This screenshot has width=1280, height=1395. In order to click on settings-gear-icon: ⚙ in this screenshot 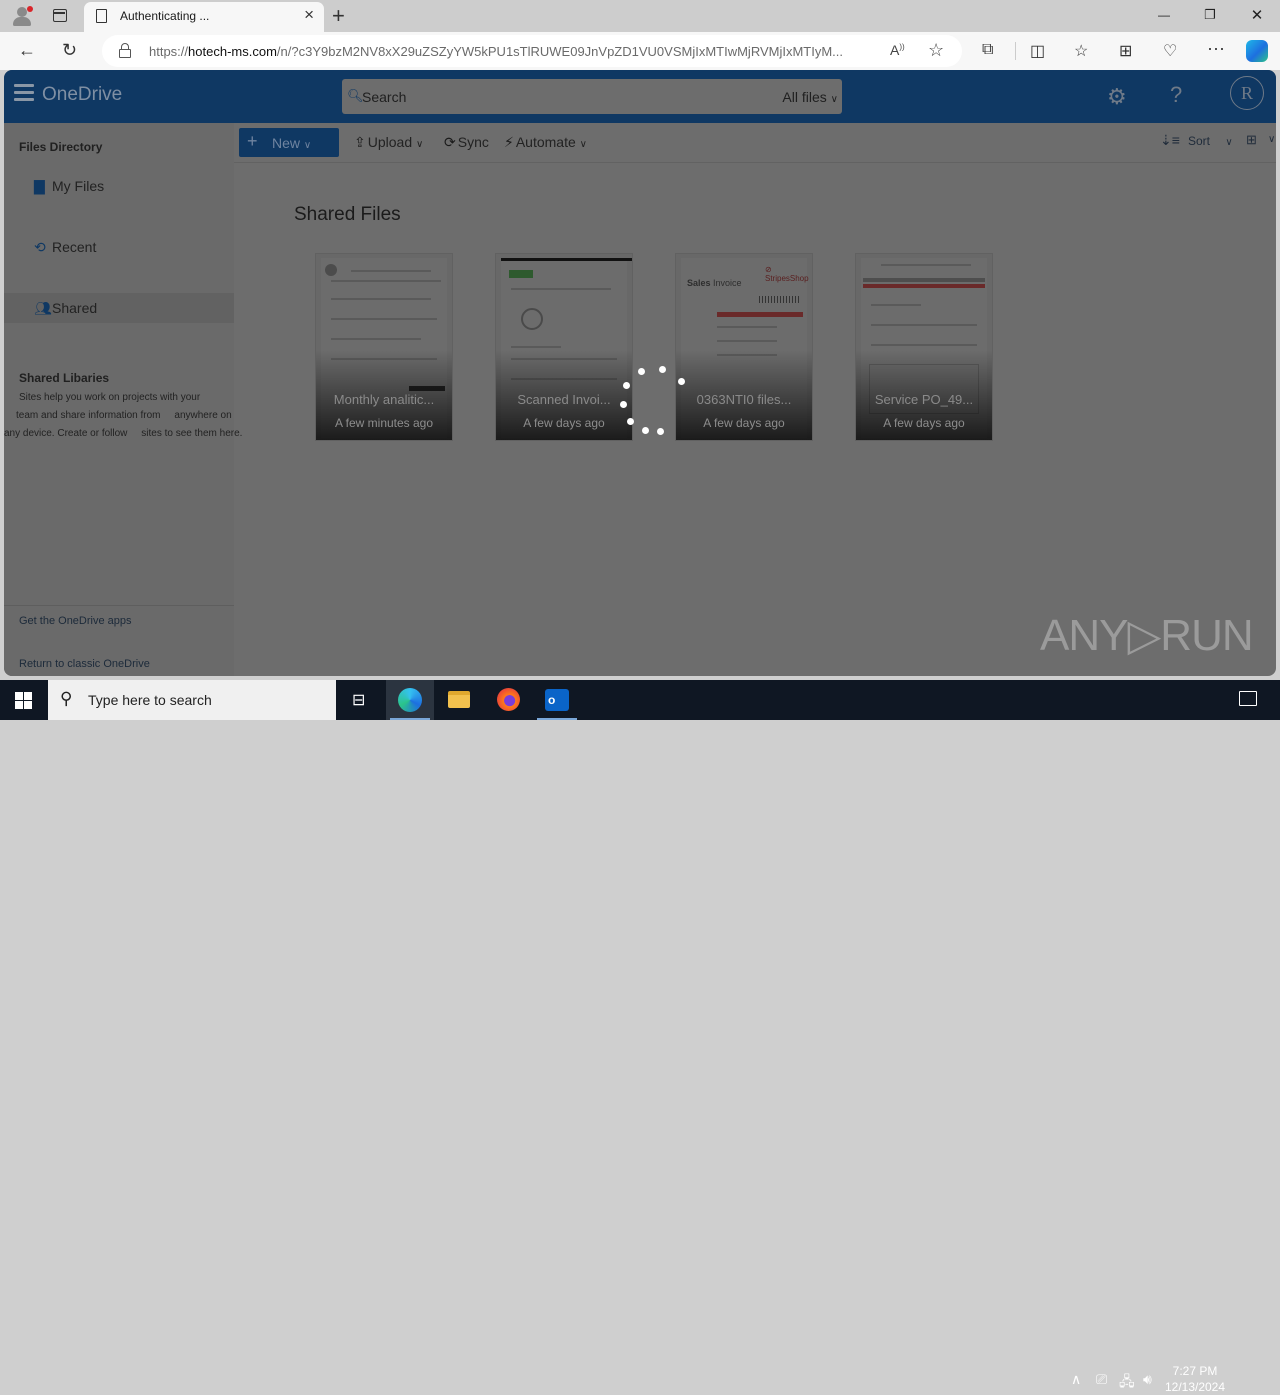, I will do `click(1117, 97)`.